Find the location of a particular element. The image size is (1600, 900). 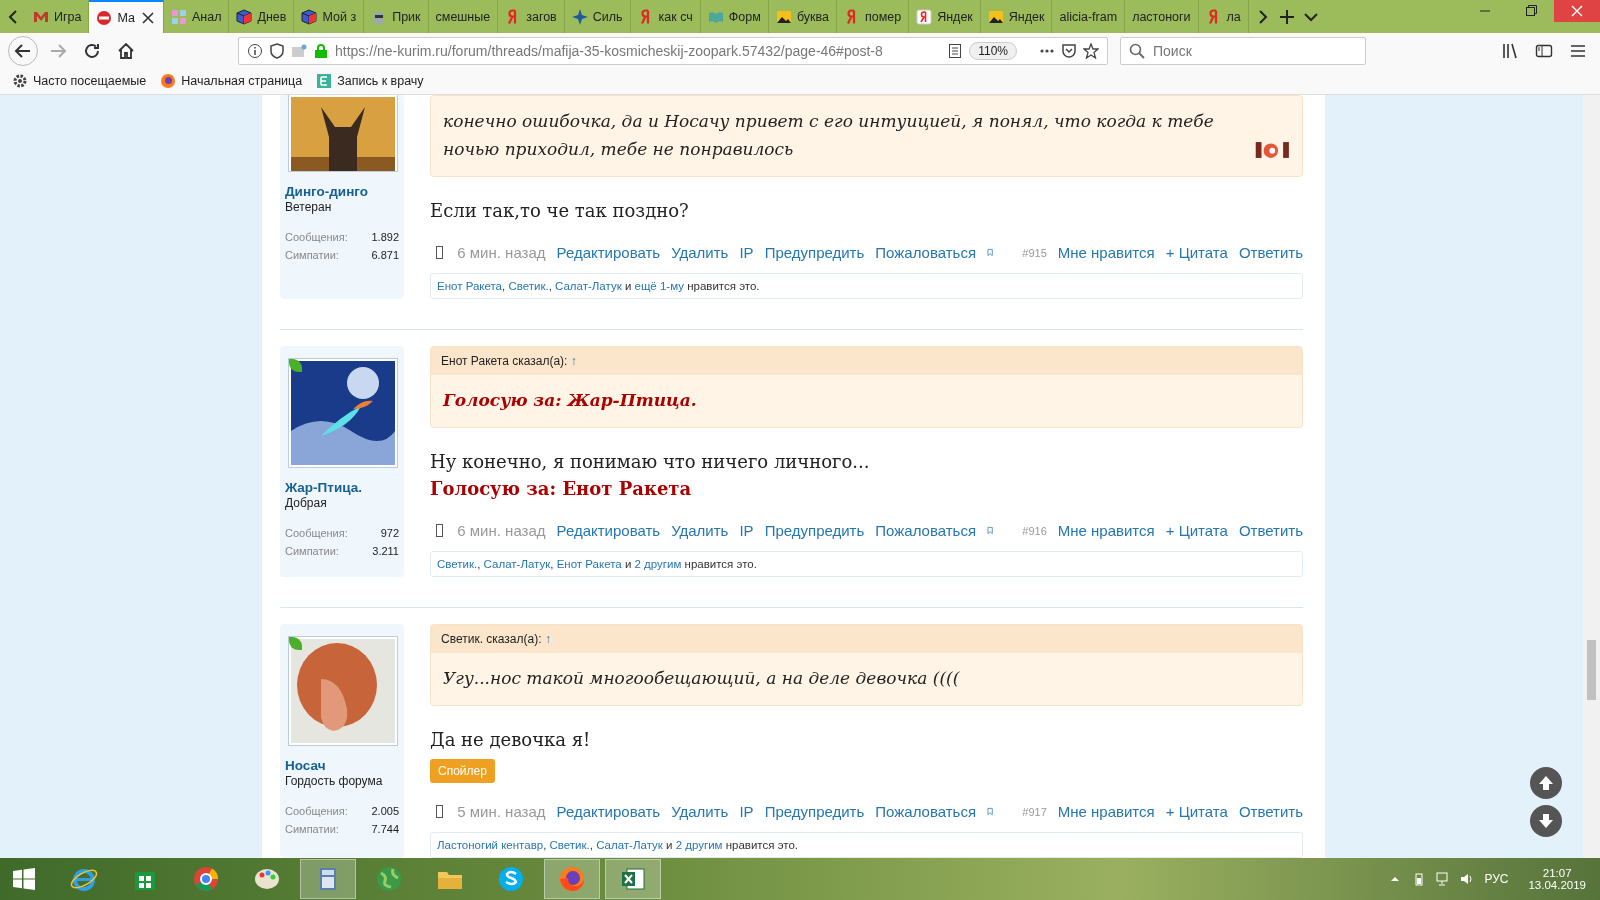

scroll-up-button is located at coordinates (1546, 783).